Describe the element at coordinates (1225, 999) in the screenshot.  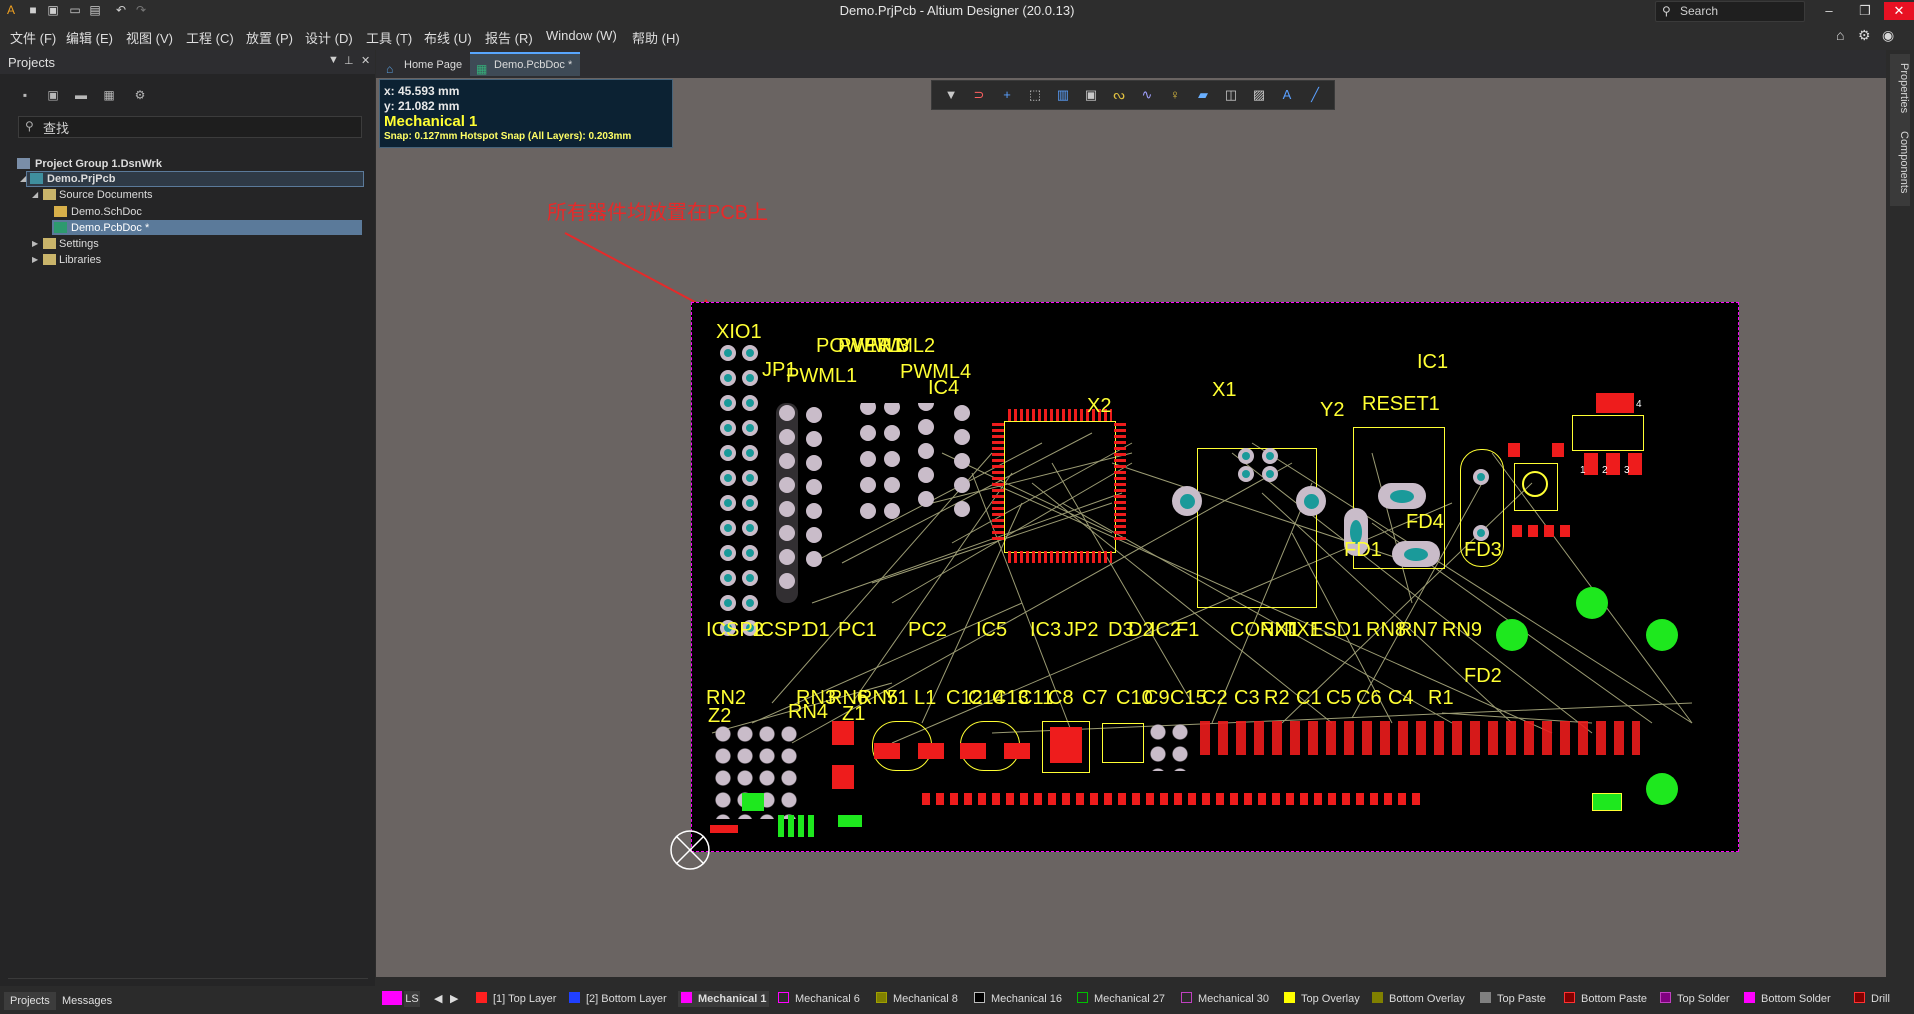
I see `layer-tab-mechanical-30: Mechanical 30` at that location.